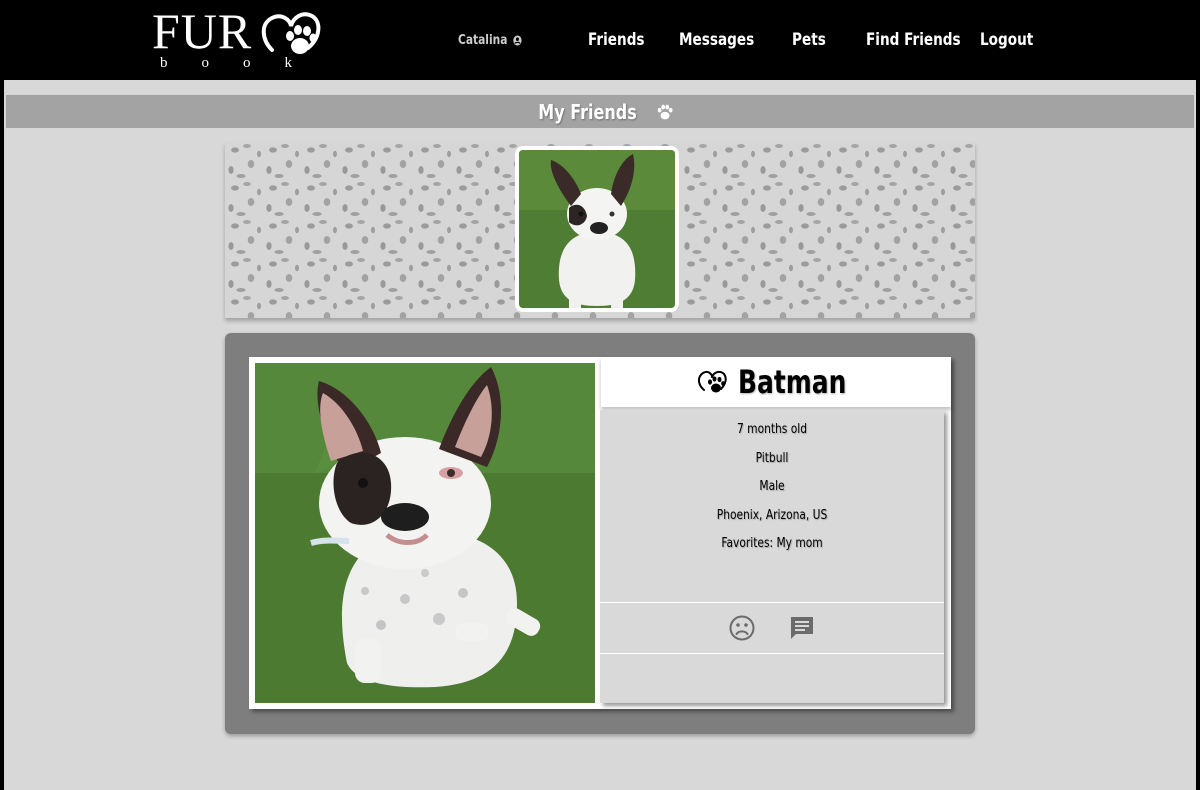 The height and width of the screenshot is (790, 1200). I want to click on dog-thumbnail-image, so click(597, 229).